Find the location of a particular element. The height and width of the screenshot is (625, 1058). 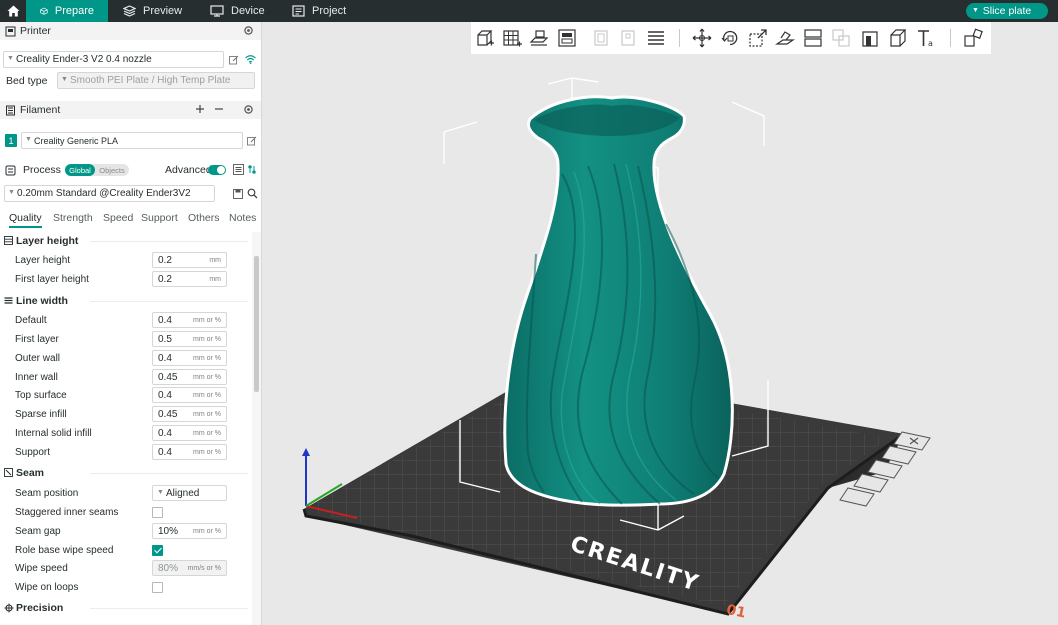

canvas-toolbar: a is located at coordinates (731, 38).